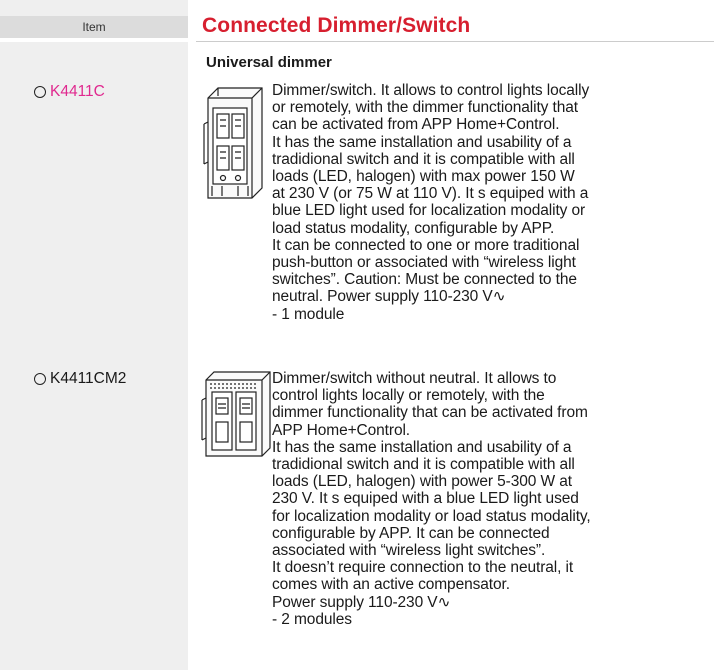  What do you see at coordinates (94, 40) in the screenshot?
I see `column-divider` at bounding box center [94, 40].